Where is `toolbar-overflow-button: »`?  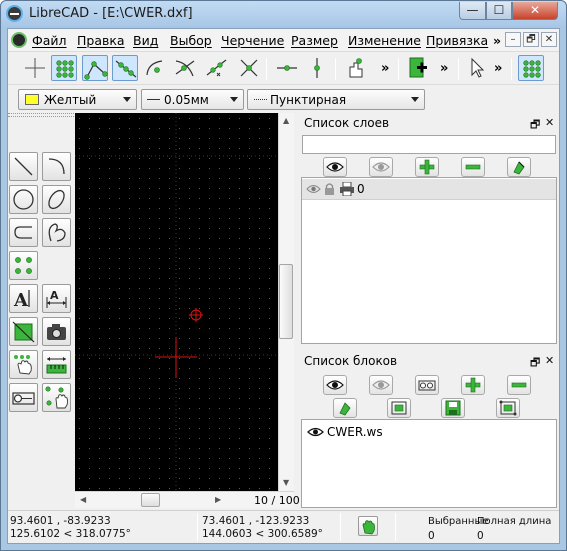 toolbar-overflow-button: » is located at coordinates (385, 68).